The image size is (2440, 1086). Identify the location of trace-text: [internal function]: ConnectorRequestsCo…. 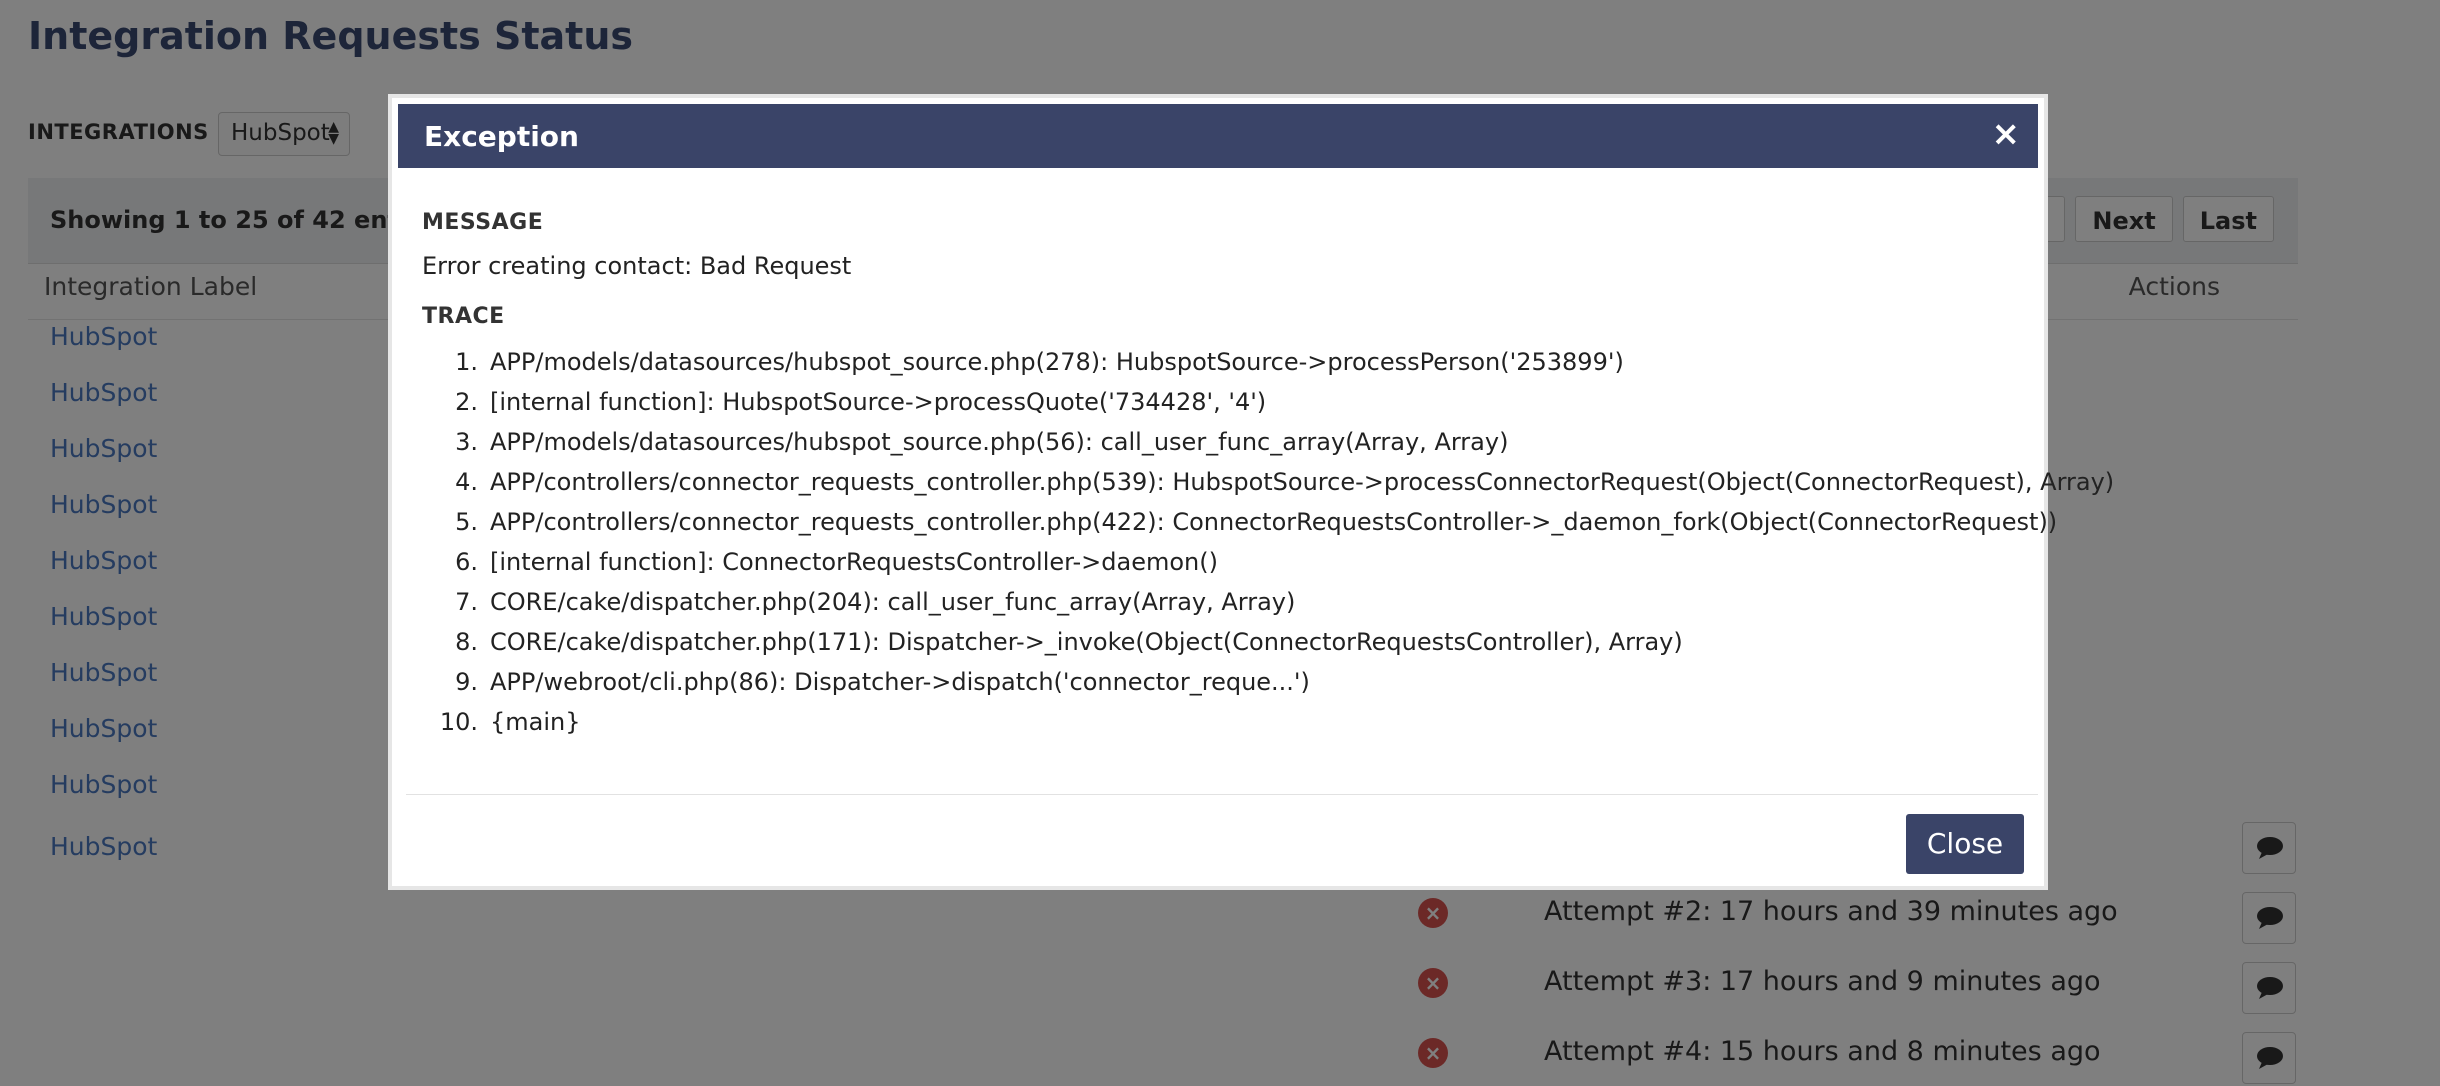
(854, 562).